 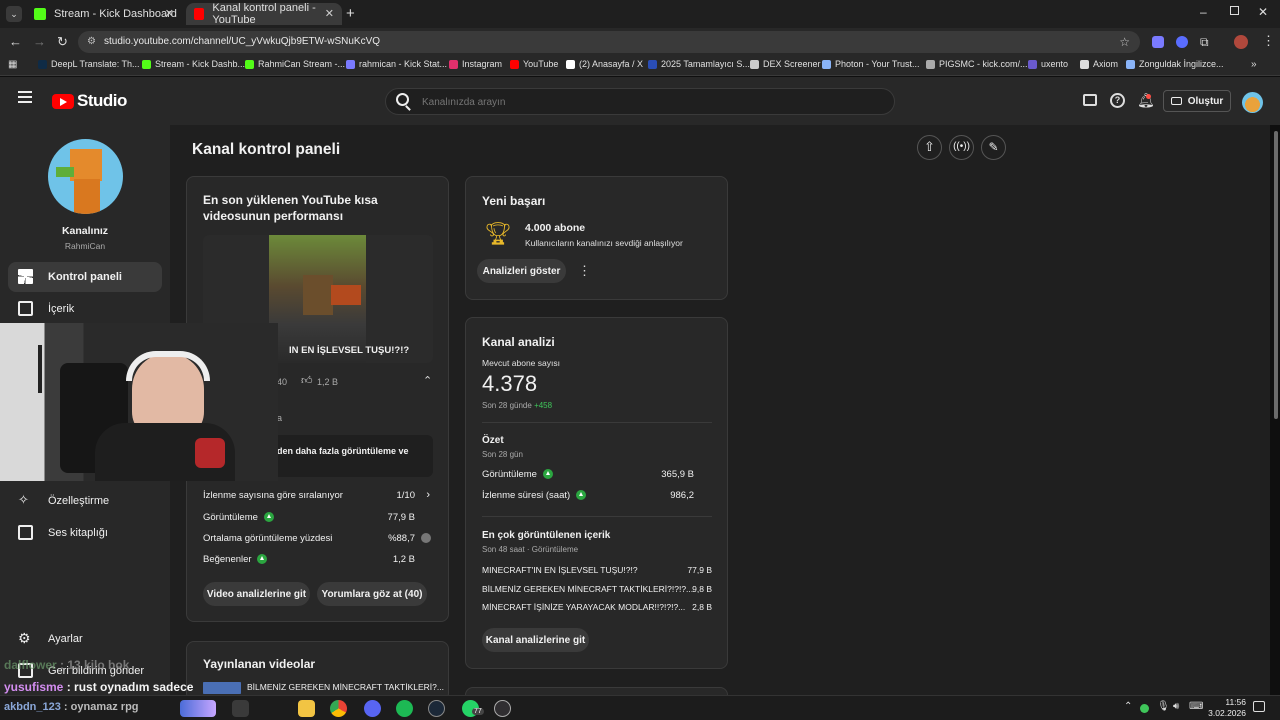 What do you see at coordinates (436, 708) in the screenshot?
I see `steam-icon` at bounding box center [436, 708].